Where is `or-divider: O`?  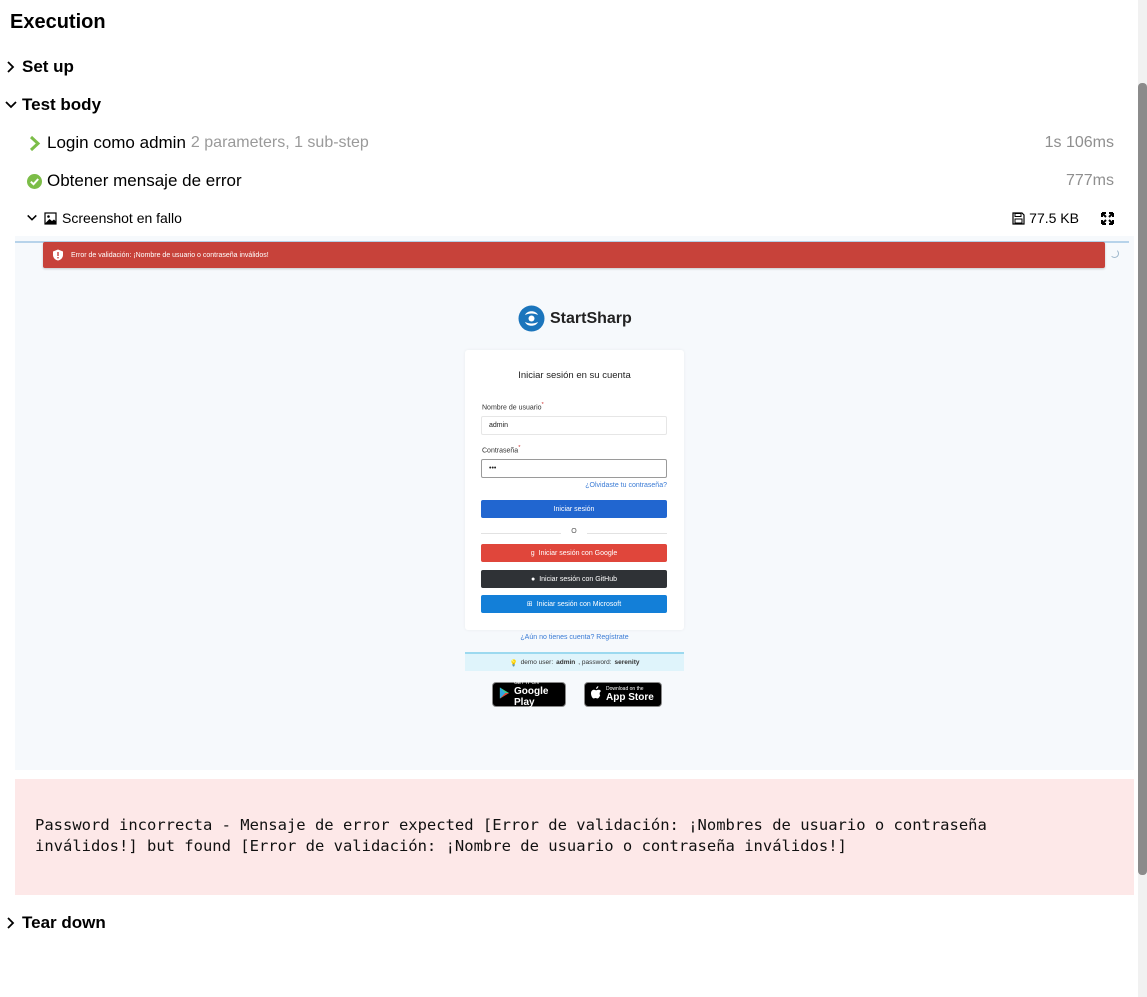
or-divider: O is located at coordinates (574, 532).